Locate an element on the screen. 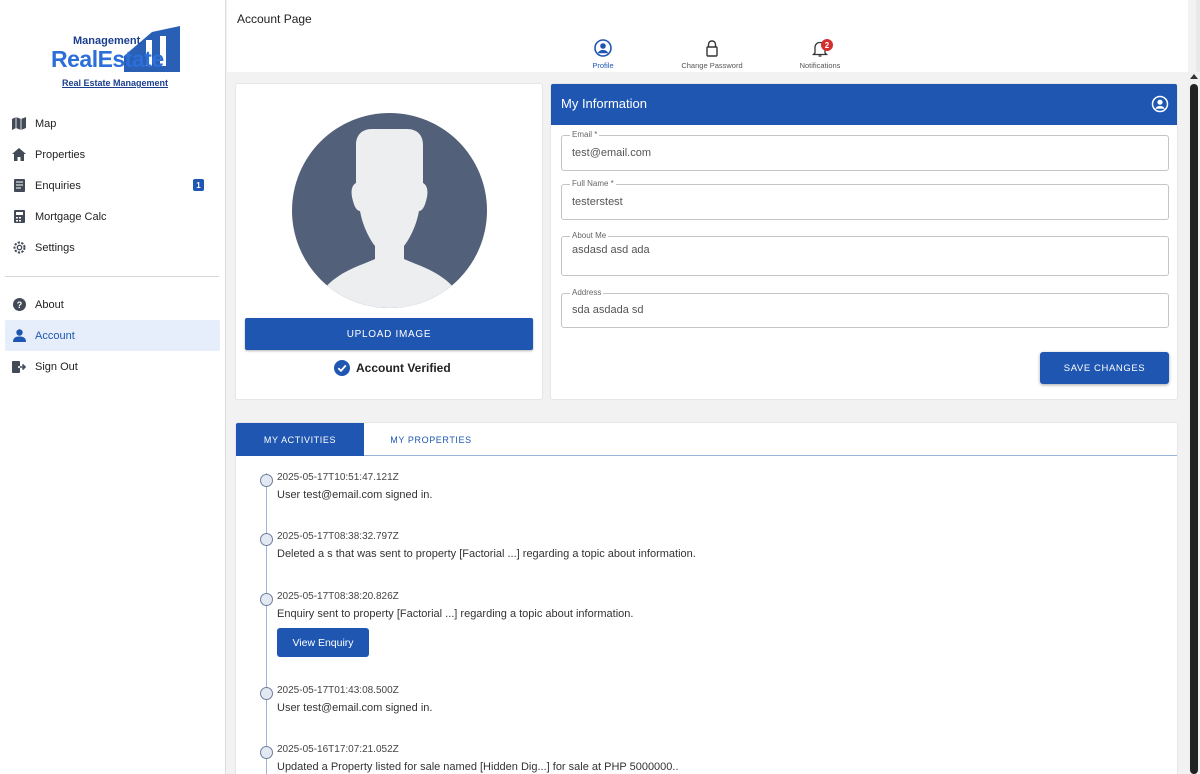 The image size is (1200, 774). avatar is located at coordinates (389, 210).